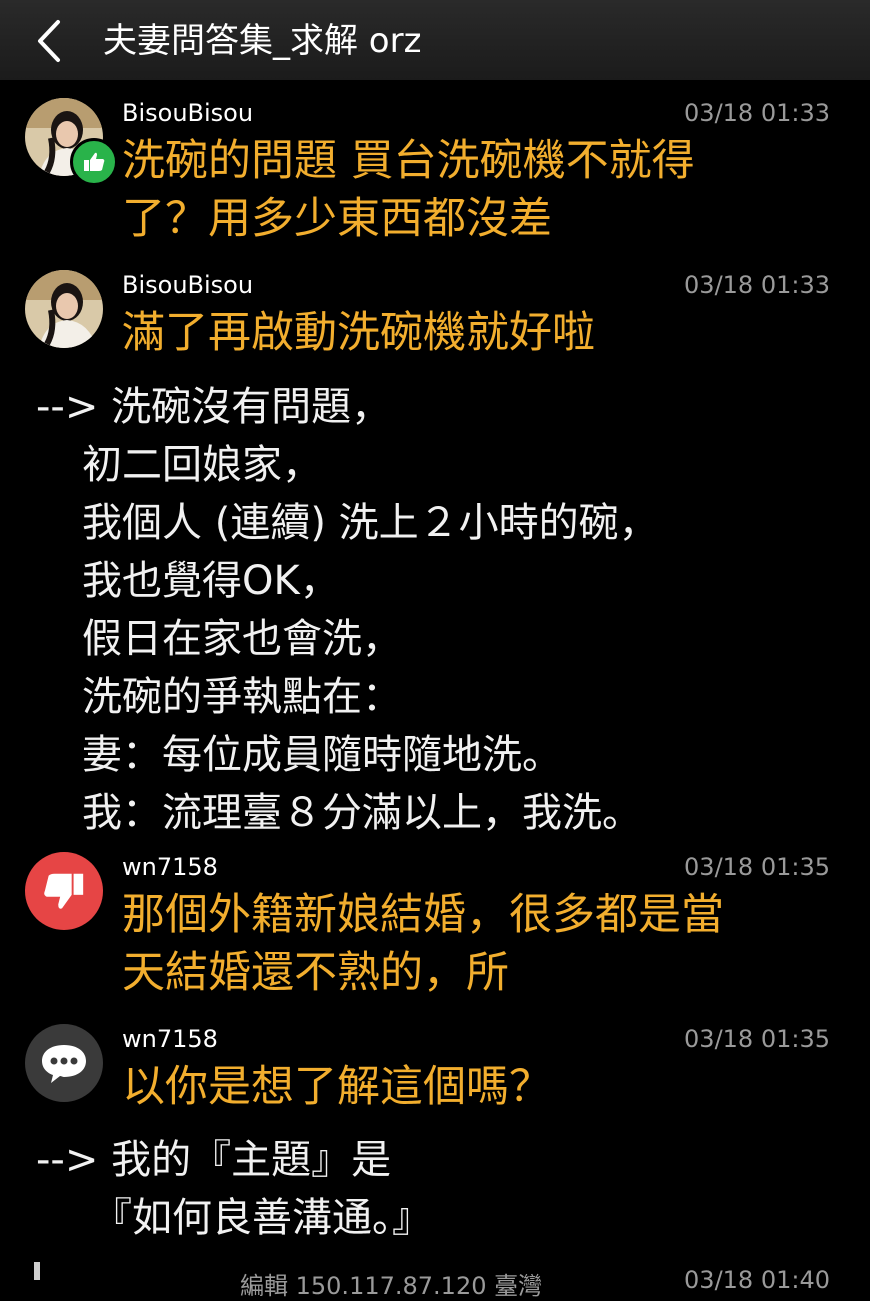  What do you see at coordinates (211, 581) in the screenshot?
I see `reply-line: 我也覺得OK，` at bounding box center [211, 581].